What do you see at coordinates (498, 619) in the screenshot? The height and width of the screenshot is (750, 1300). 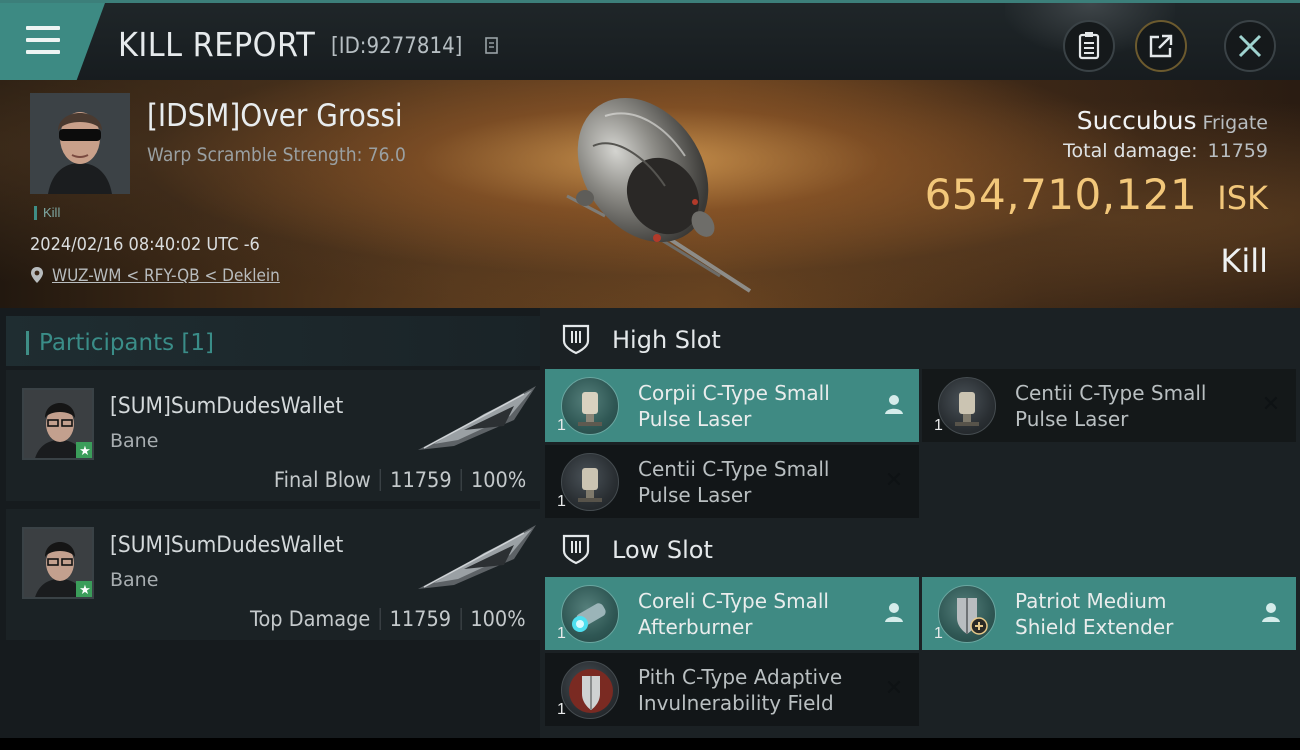 I see `participant-percent: 100%` at bounding box center [498, 619].